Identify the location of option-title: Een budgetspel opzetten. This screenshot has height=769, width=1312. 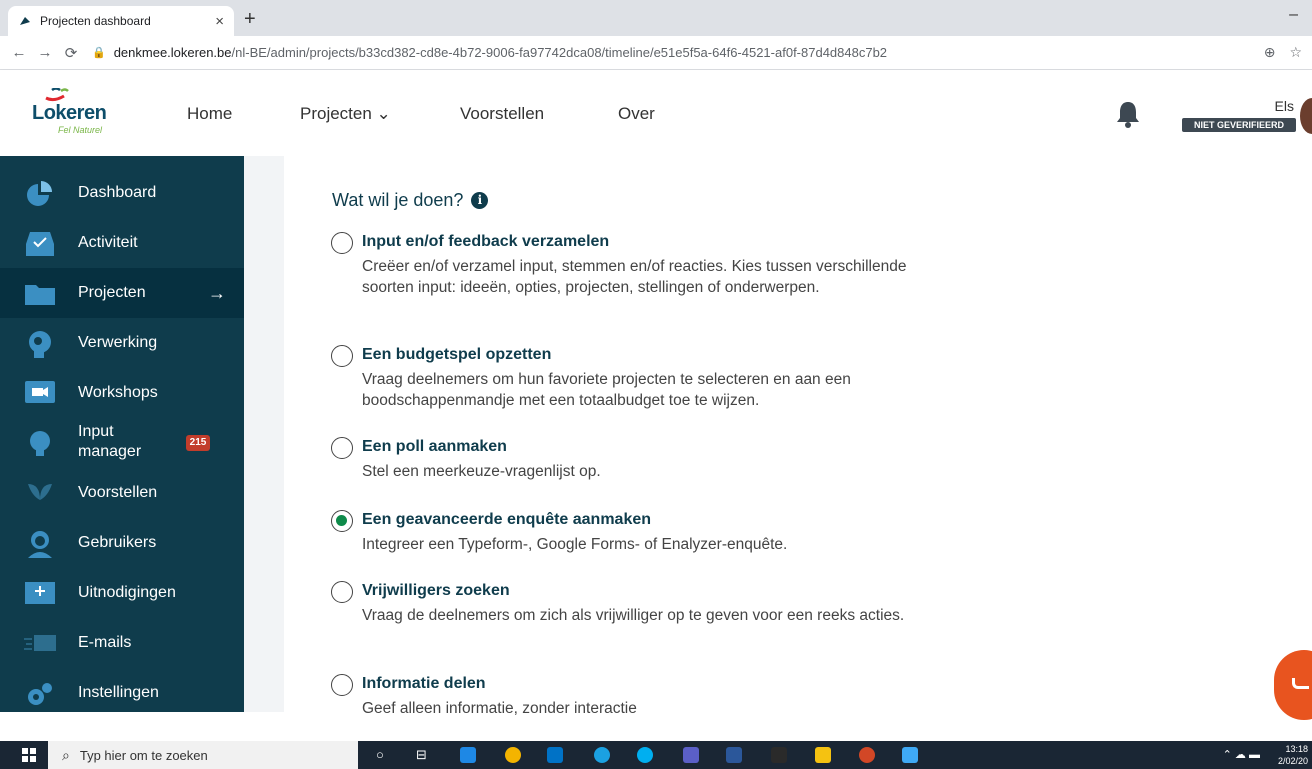
(457, 354).